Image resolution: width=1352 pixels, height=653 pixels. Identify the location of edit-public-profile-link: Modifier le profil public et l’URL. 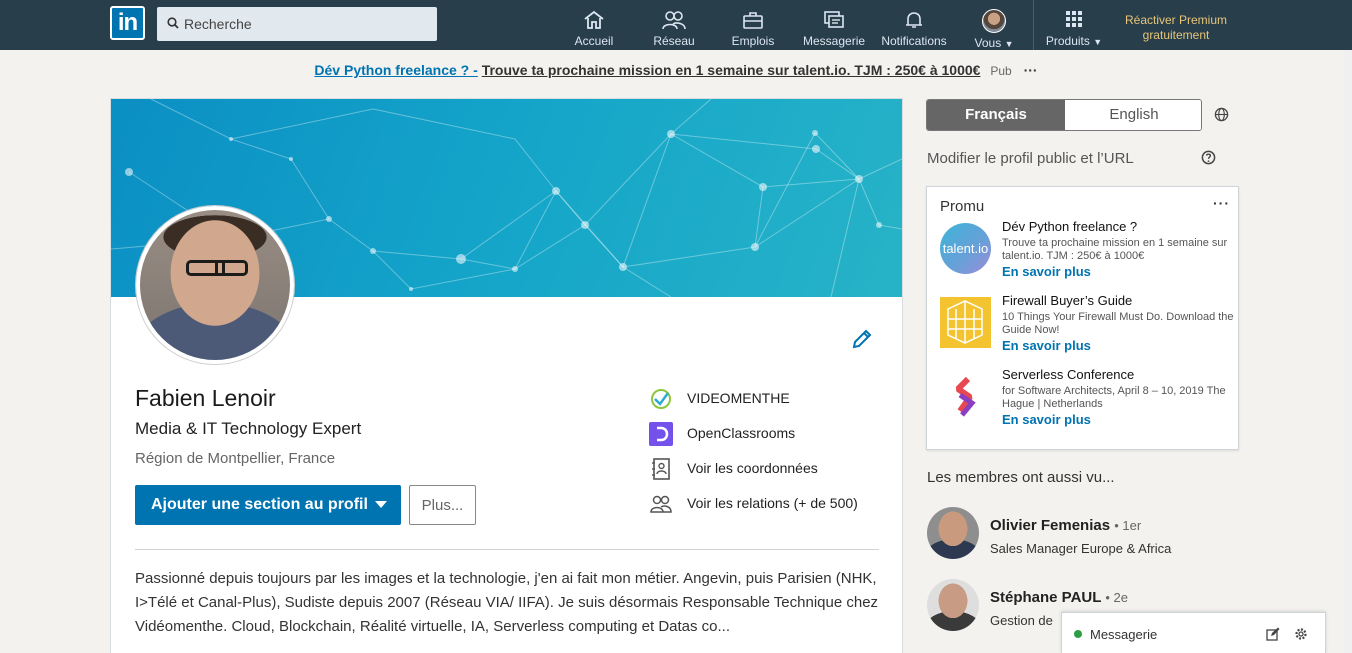
(1030, 158).